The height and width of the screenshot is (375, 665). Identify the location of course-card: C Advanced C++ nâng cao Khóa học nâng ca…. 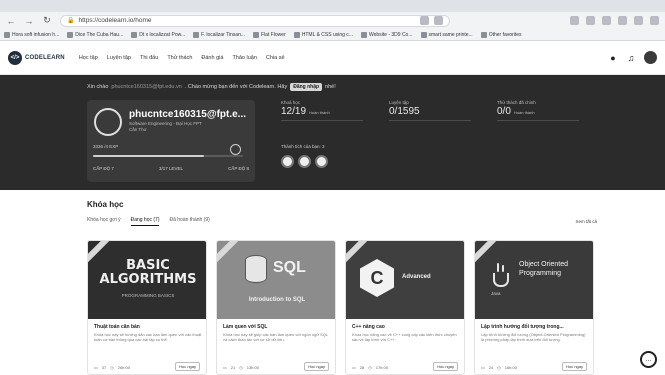
(405, 307).